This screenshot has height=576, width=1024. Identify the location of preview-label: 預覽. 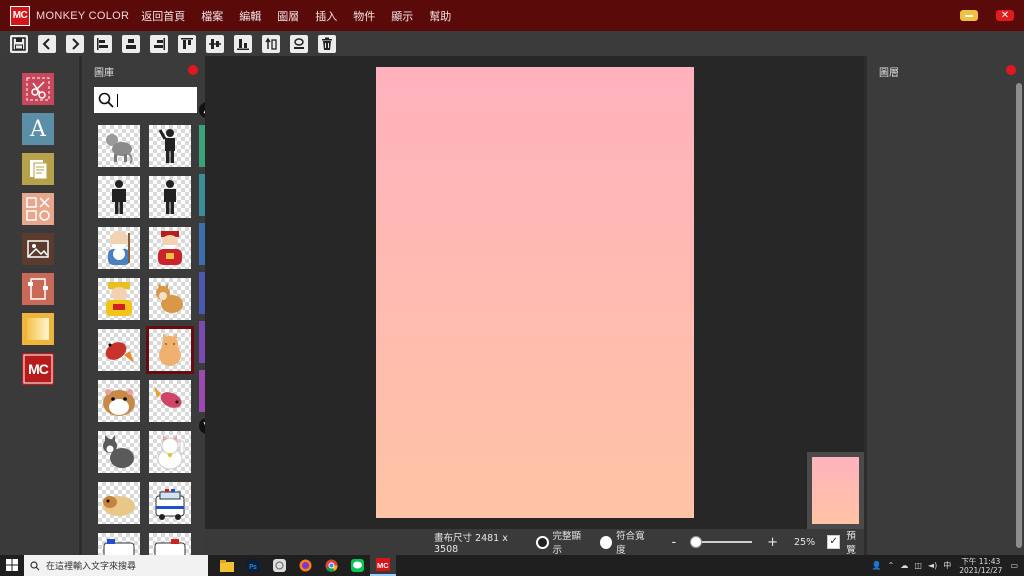
(851, 543).